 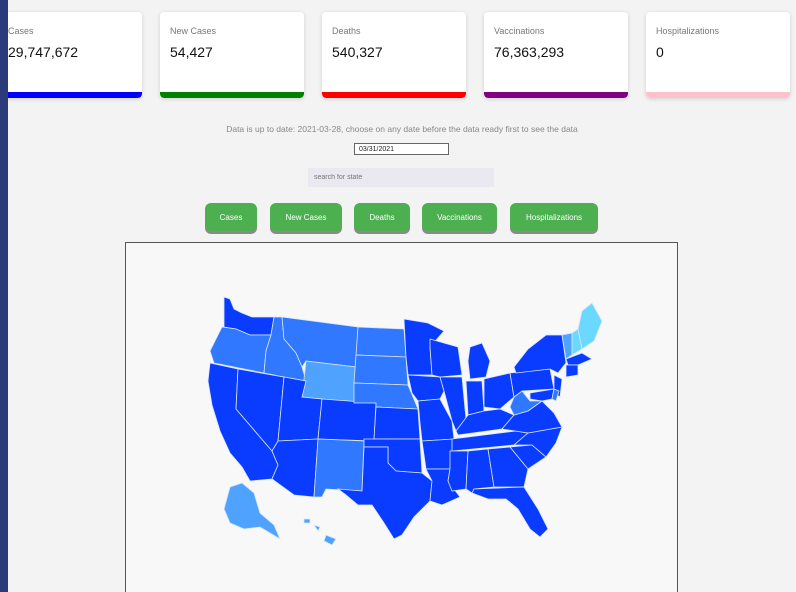 What do you see at coordinates (394, 55) in the screenshot?
I see `card-deaths: Deaths 540,327` at bounding box center [394, 55].